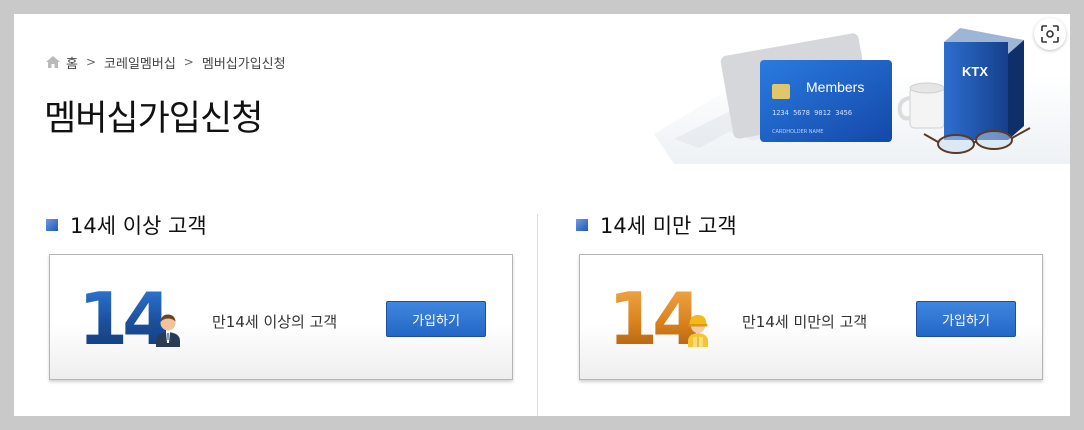  I want to click on child-section: 14세 미만 고객, so click(811, 225).